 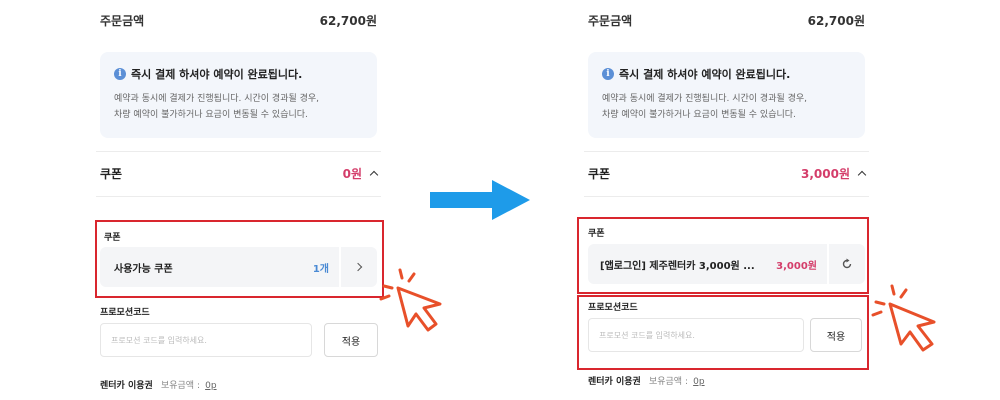 What do you see at coordinates (352, 173) in the screenshot?
I see `coupon-discount-amount: 0원` at bounding box center [352, 173].